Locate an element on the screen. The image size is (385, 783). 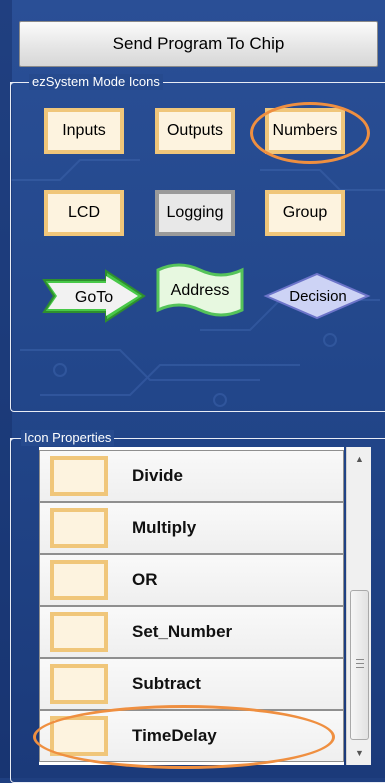
list-item: Set_Number is located at coordinates (191, 632).